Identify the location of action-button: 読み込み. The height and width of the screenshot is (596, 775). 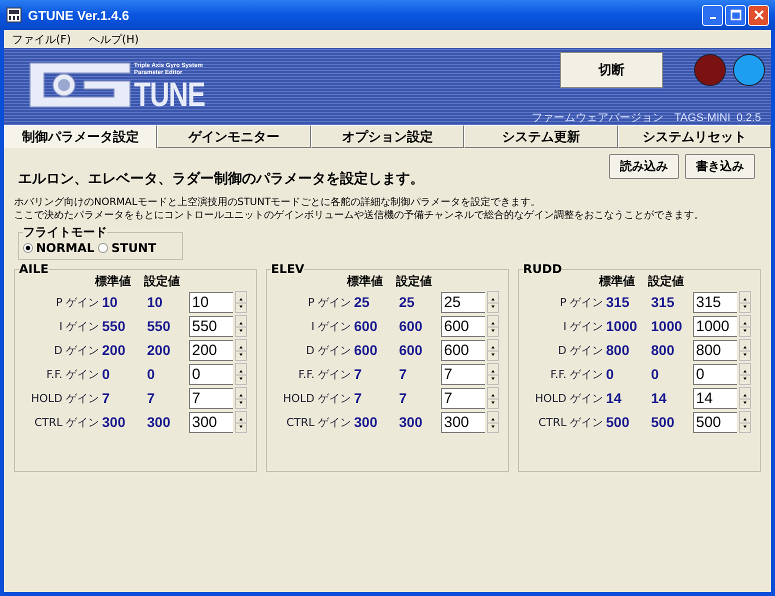
(644, 166).